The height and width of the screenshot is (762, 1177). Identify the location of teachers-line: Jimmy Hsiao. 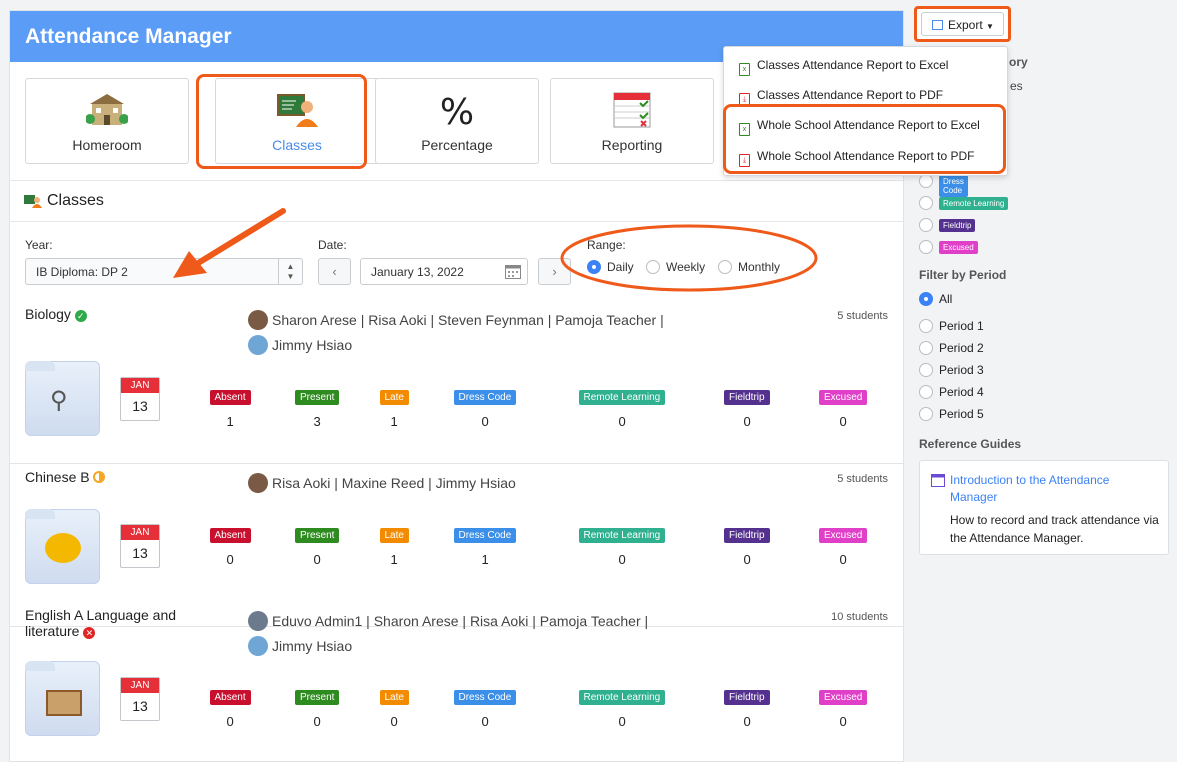
(312, 345).